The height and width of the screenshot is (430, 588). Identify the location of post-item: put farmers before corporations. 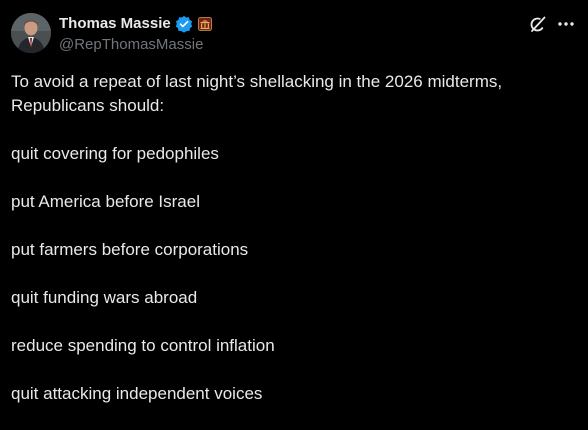
(130, 249).